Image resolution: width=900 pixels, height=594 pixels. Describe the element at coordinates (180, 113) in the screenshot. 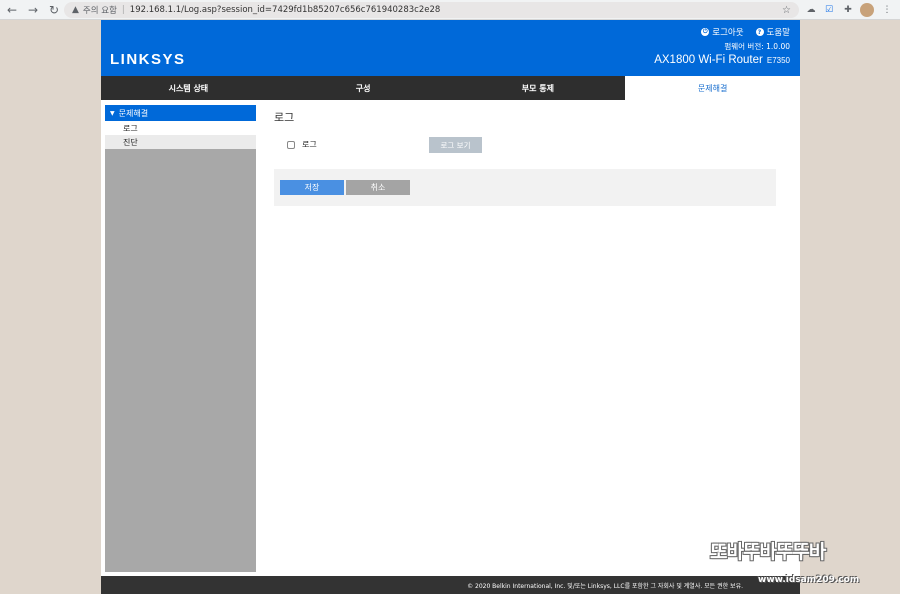

I see `sidebar-section-troubleshooting: ▼ 문제해결` at that location.